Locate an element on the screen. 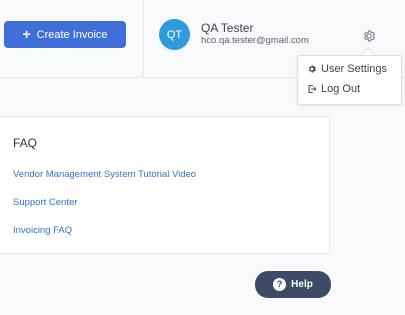  menu-item-user-settings: User Settings is located at coordinates (347, 69).